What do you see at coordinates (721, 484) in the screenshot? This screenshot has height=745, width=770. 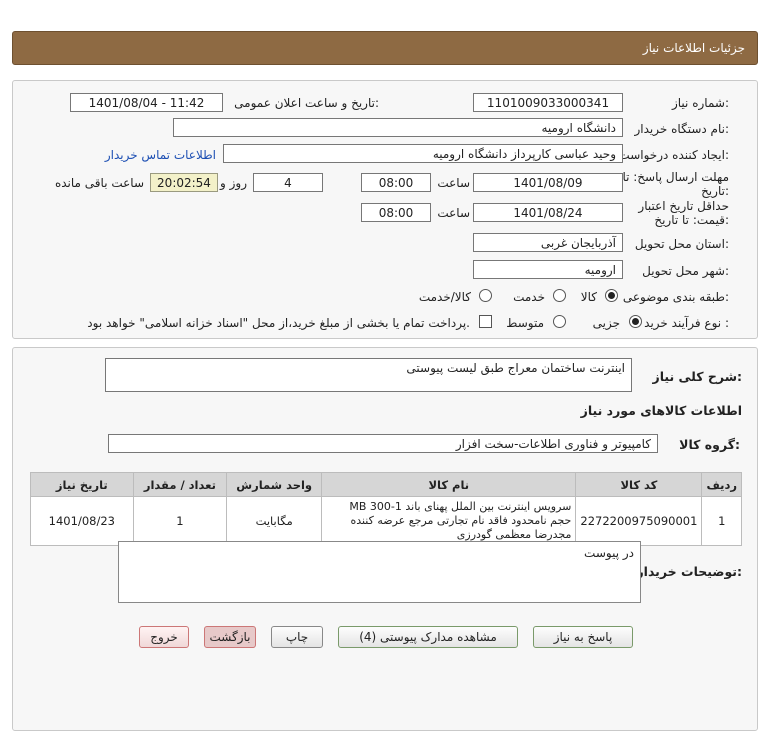 I see `col-row: ردیف` at bounding box center [721, 484].